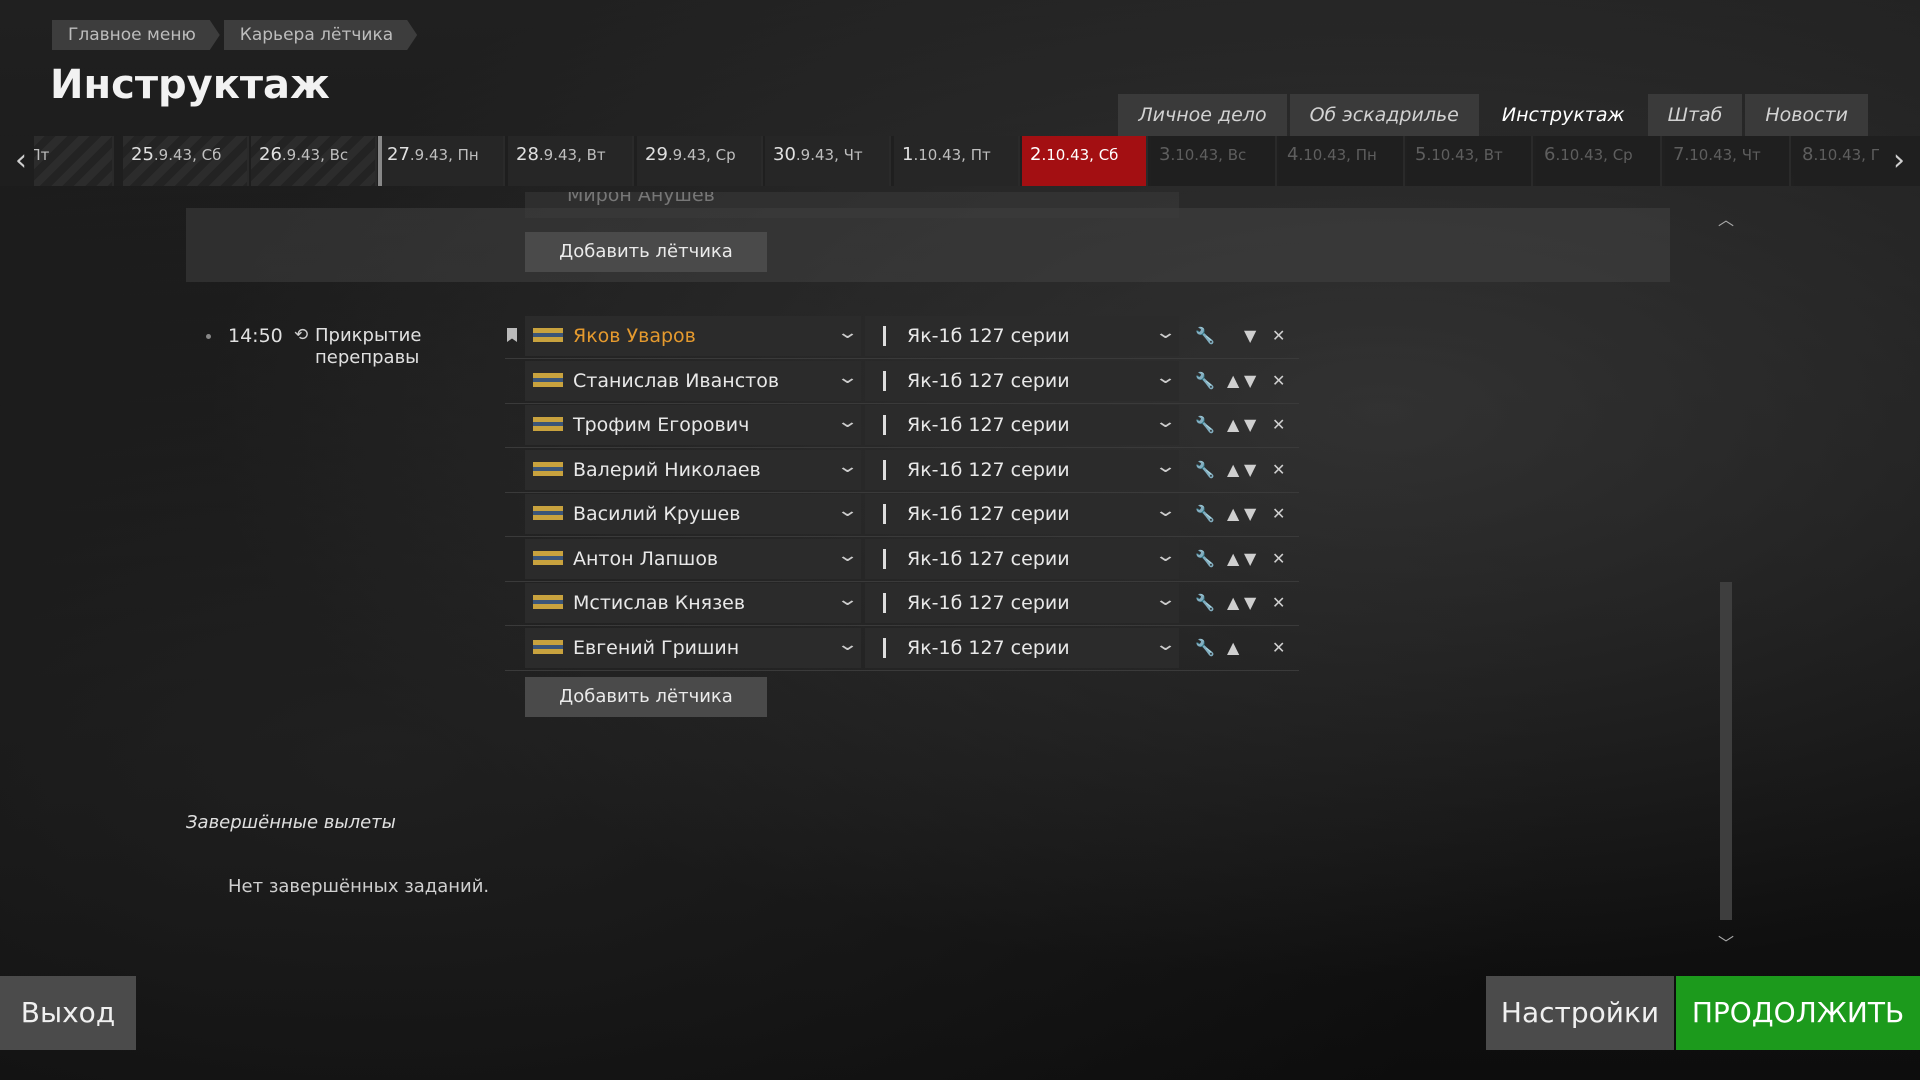  I want to click on date-day: 29, so click(656, 154).